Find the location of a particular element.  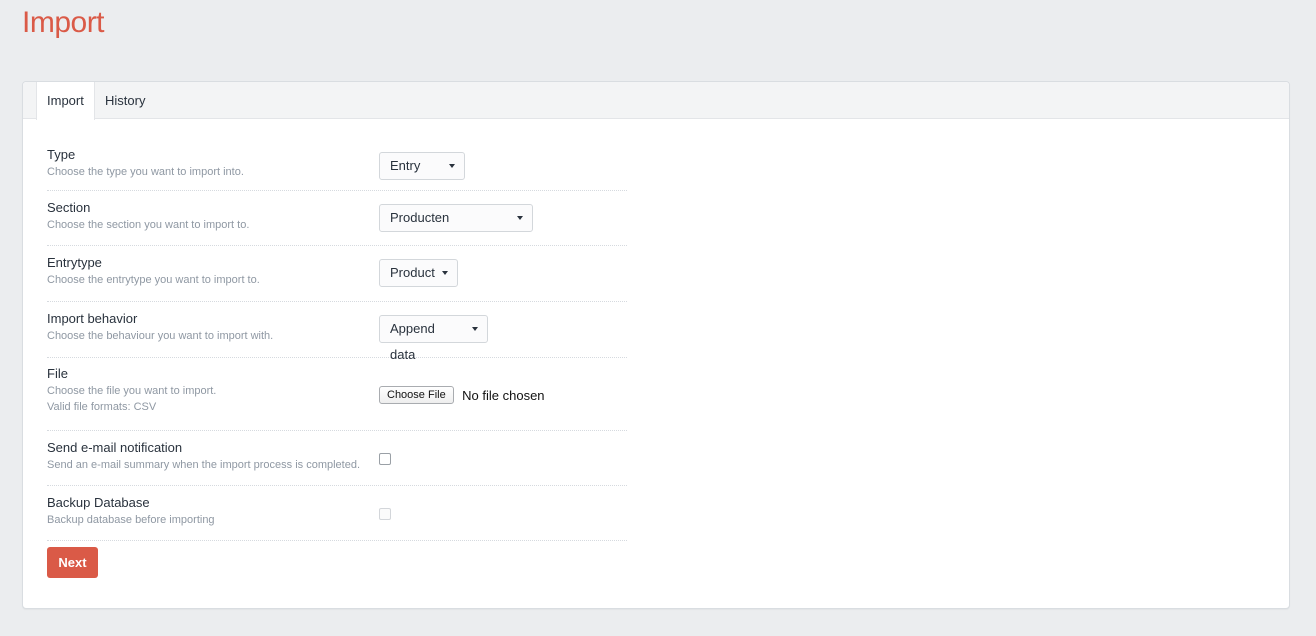

behavior-select-value: Append data is located at coordinates (412, 341).